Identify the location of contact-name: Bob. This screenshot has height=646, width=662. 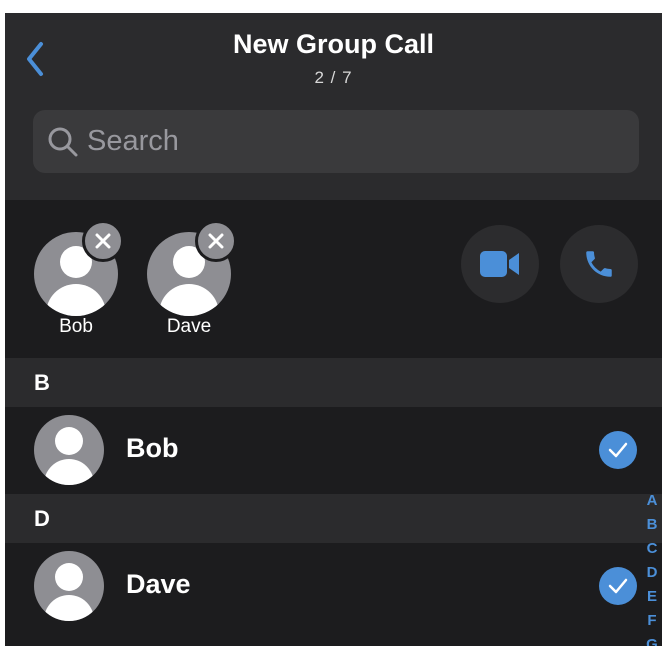
(152, 448).